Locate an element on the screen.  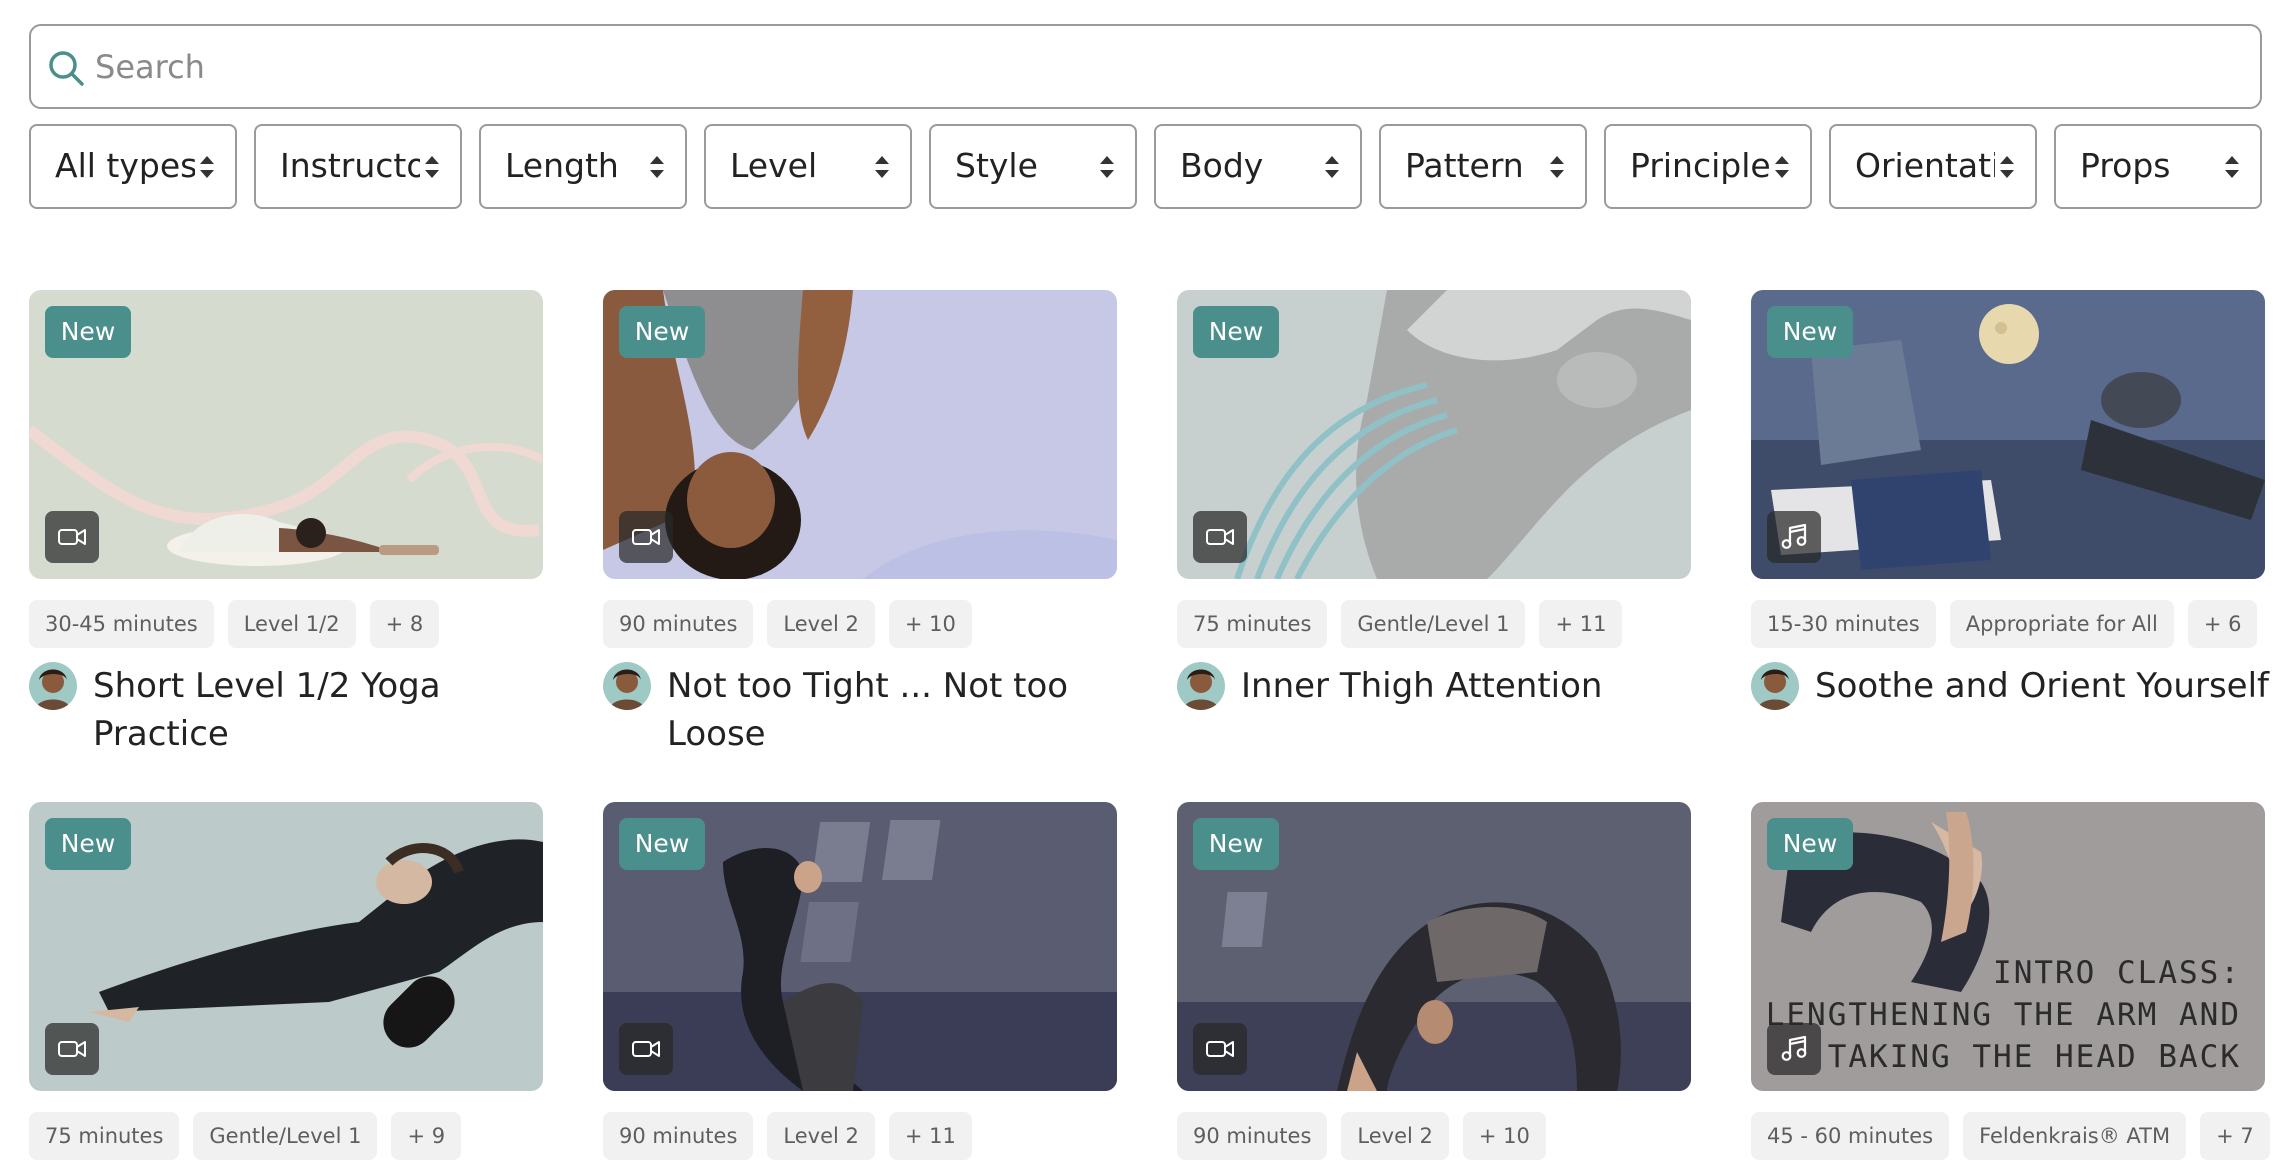
tag-list: 75 minutes Gentle/Level 1 + 9 is located at coordinates (252, 1136).